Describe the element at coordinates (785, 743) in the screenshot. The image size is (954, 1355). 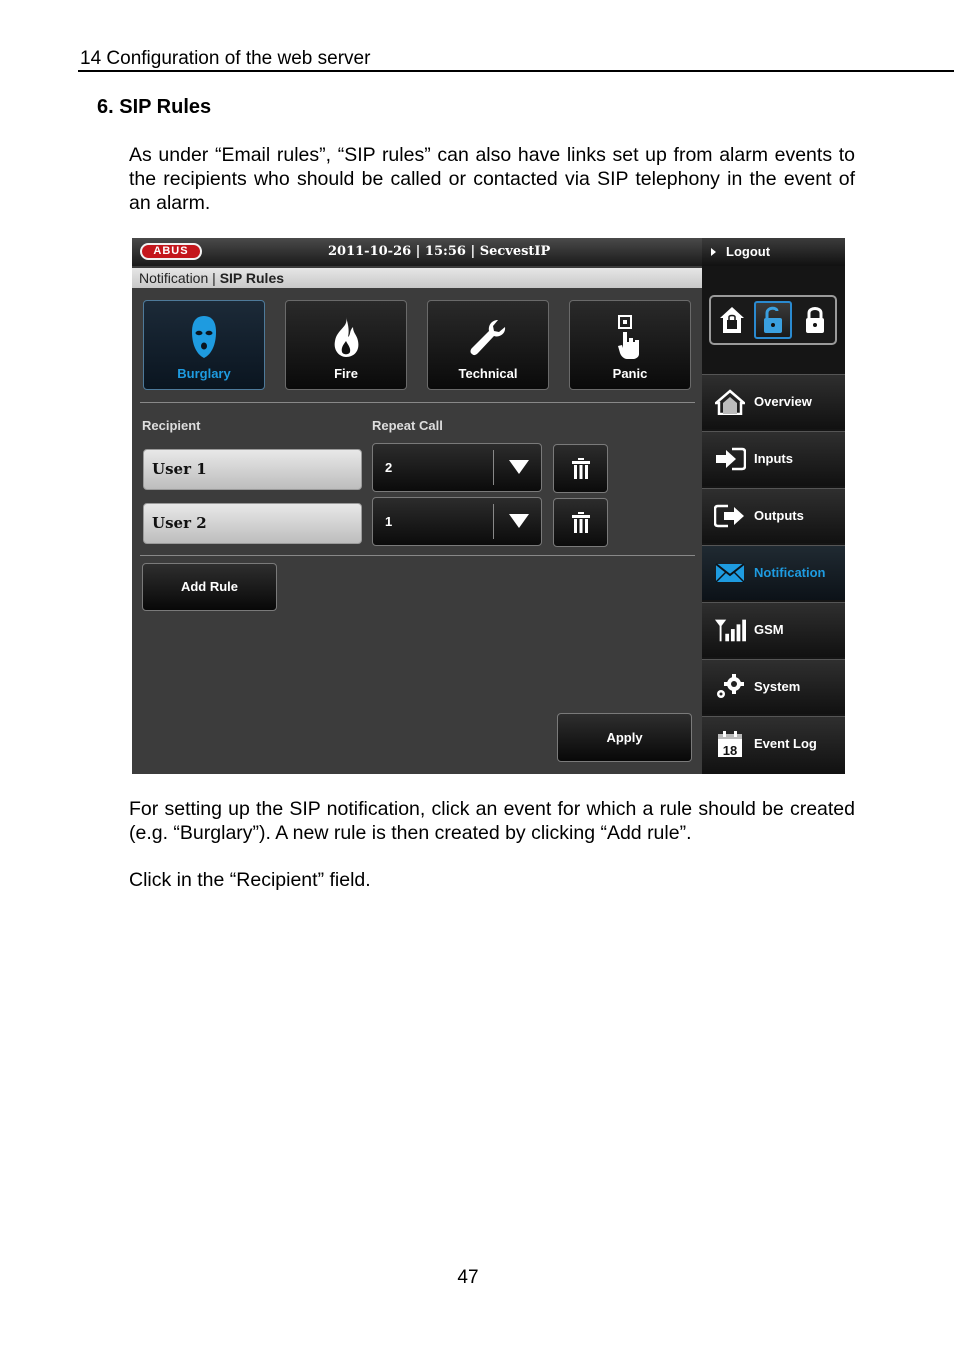
I see `nav-label: Event Log` at that location.